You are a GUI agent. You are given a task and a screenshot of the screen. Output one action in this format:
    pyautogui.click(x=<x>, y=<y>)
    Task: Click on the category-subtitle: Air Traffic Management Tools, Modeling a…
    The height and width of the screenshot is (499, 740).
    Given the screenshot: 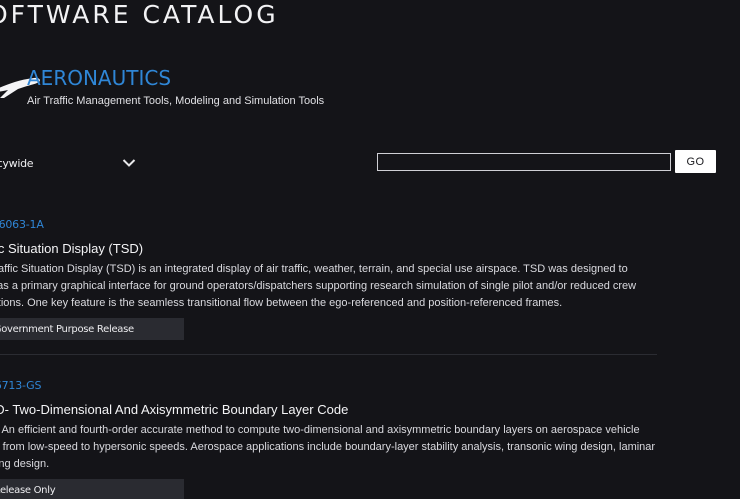 What is the action you would take?
    pyautogui.click(x=176, y=101)
    